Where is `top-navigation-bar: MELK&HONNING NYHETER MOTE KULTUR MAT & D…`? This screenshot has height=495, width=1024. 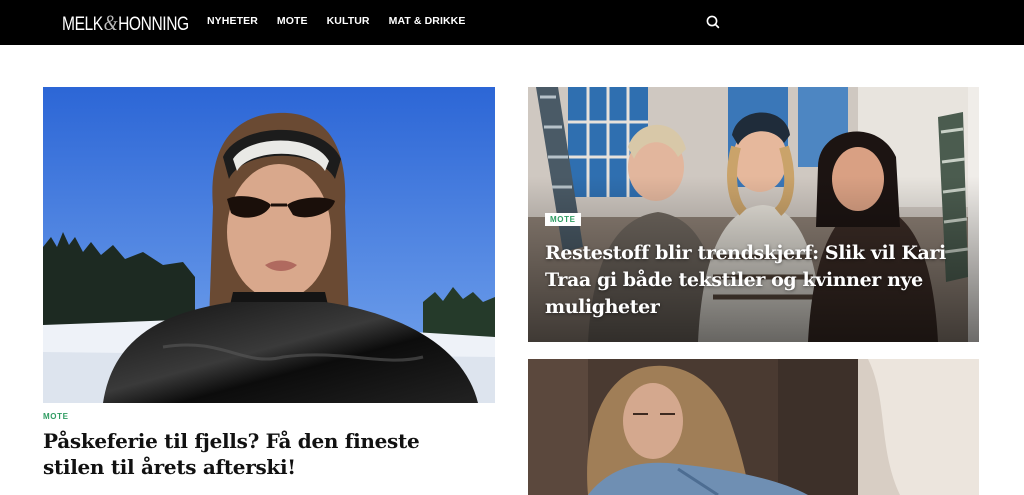
top-navigation-bar: MELK&HONNING NYHETER MOTE KULTUR MAT & D… is located at coordinates (512, 22).